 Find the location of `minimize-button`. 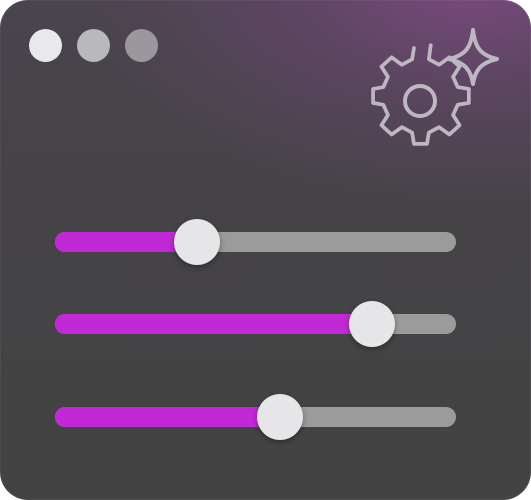

minimize-button is located at coordinates (93, 45).